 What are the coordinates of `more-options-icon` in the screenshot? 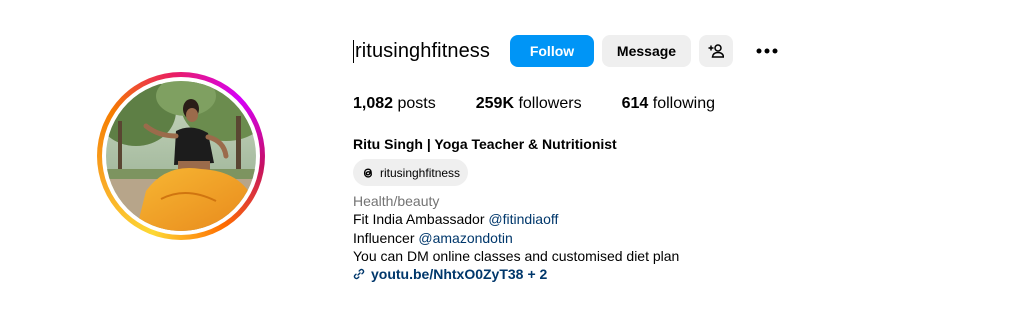 It's located at (767, 51).